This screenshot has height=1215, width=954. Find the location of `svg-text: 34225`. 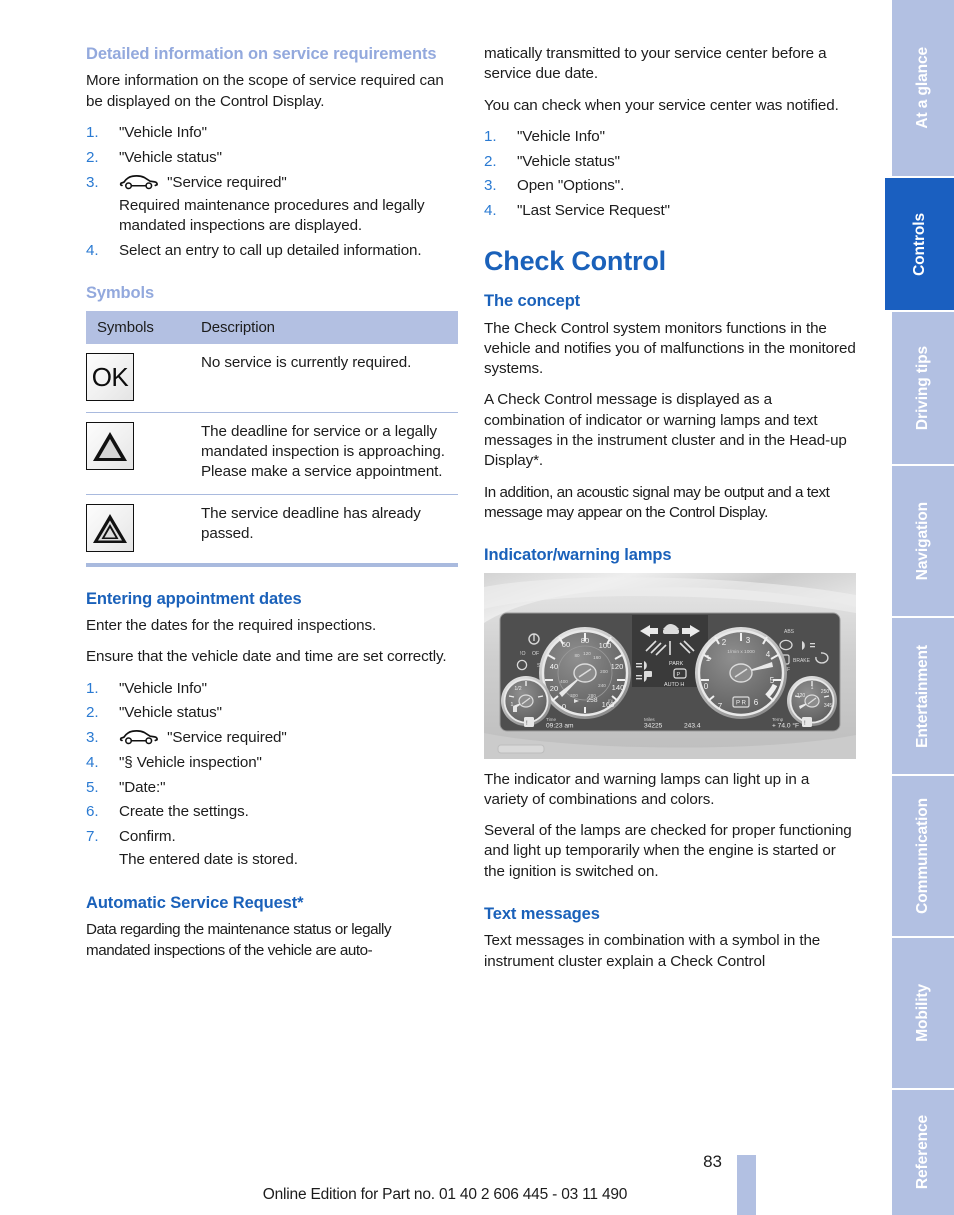

svg-text: 34225 is located at coordinates (653, 725).